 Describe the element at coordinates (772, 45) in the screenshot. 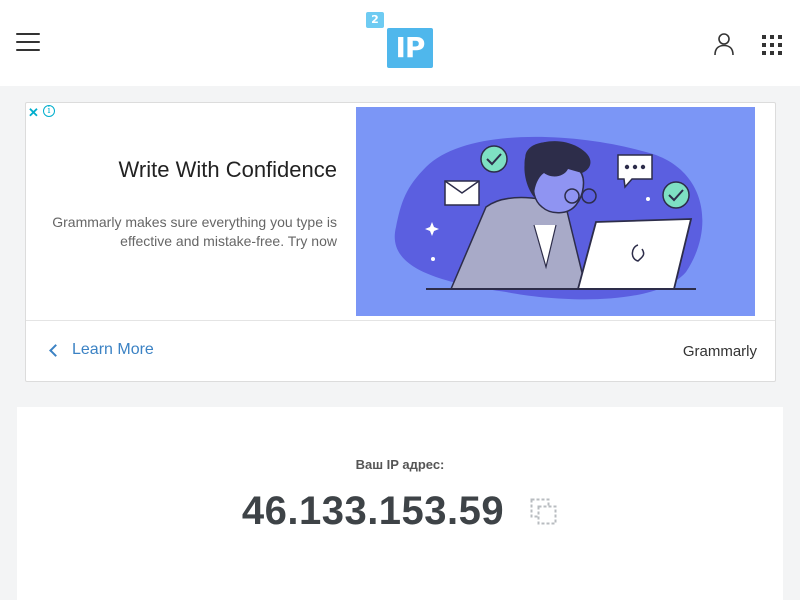

I see `apps-grid-icon` at that location.